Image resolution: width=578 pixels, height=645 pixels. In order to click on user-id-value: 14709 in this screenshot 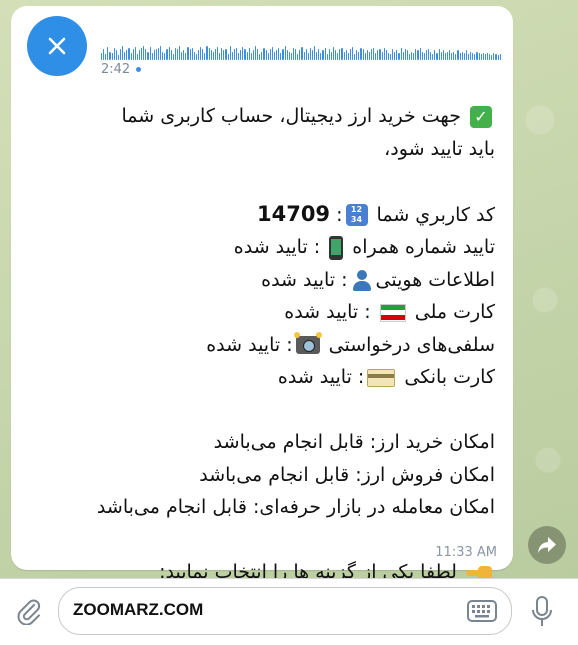, I will do `click(293, 213)`.